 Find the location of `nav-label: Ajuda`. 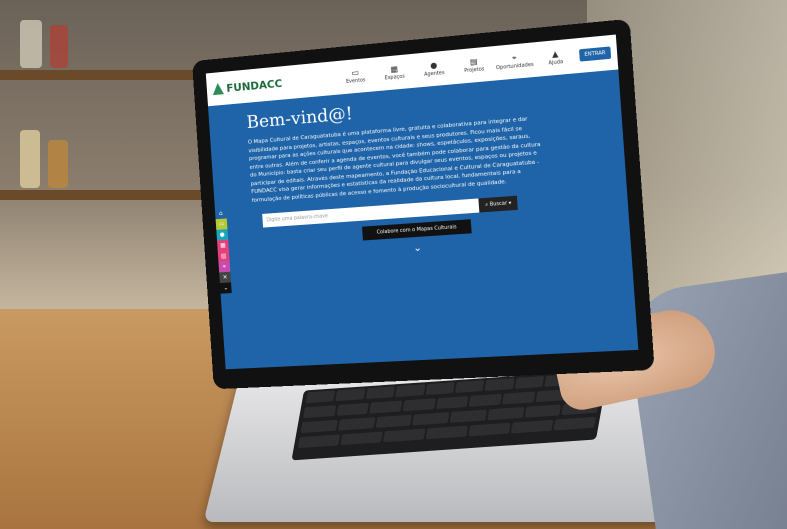

nav-label: Ajuda is located at coordinates (555, 62).